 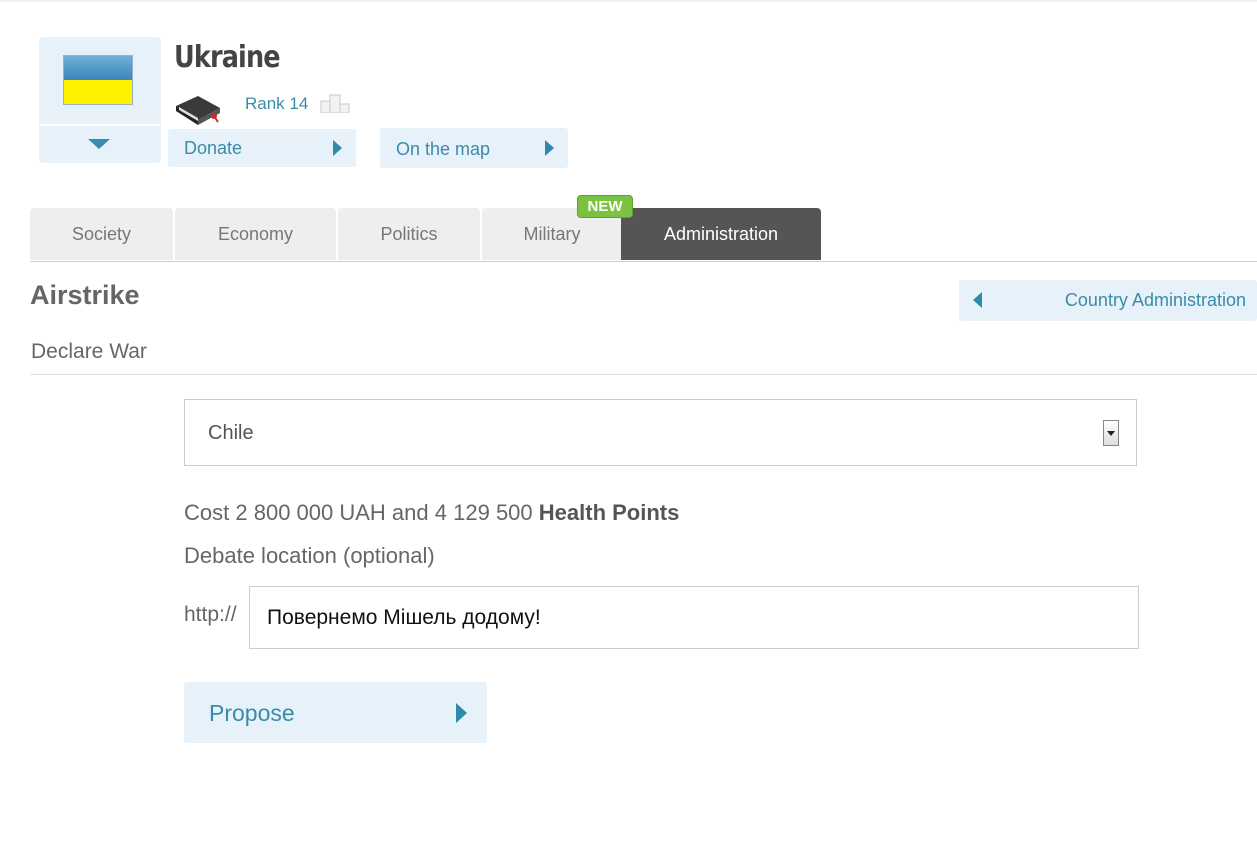 I want to click on tab-administration: Administration, so click(x=721, y=234).